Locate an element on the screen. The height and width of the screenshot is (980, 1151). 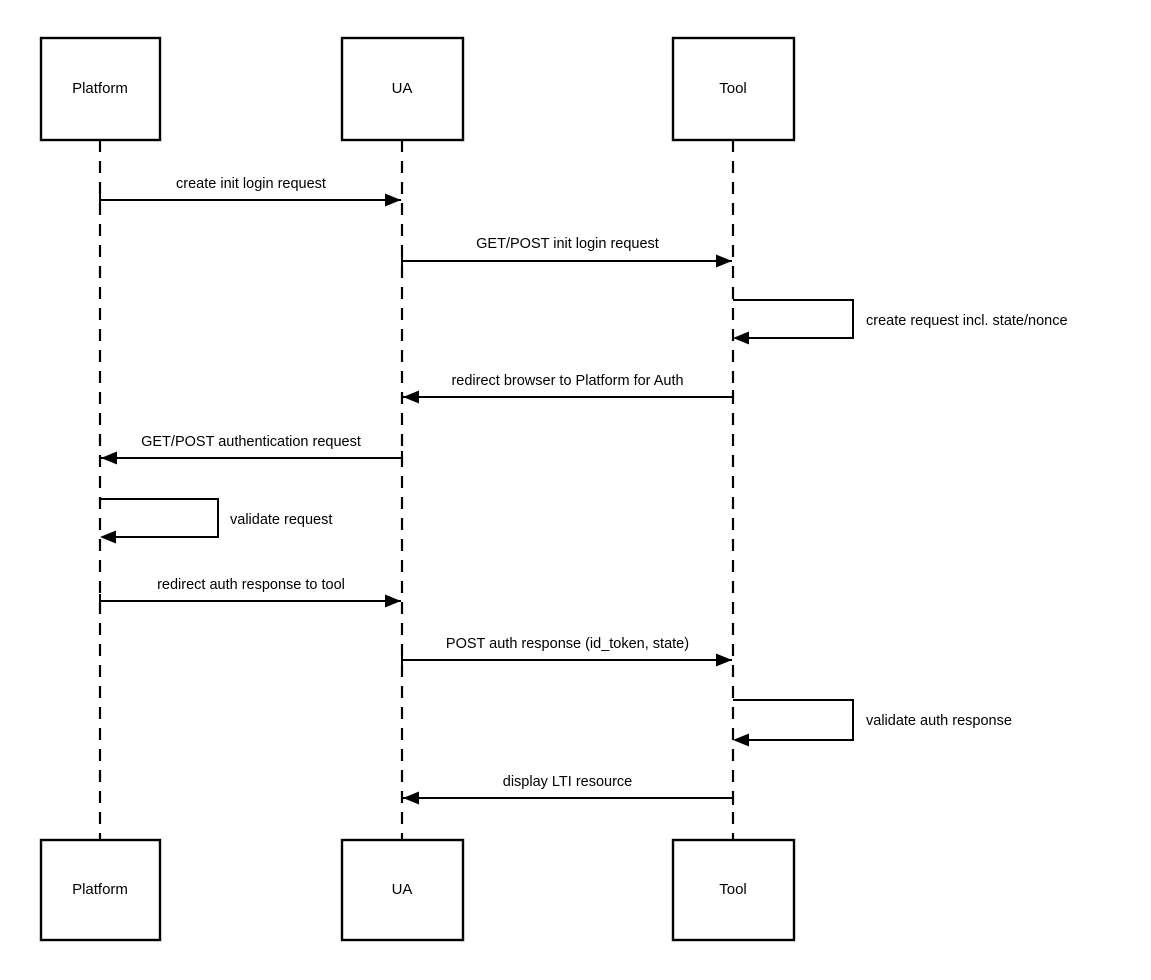
message-label-m1: create init login request is located at coordinates (251, 184).